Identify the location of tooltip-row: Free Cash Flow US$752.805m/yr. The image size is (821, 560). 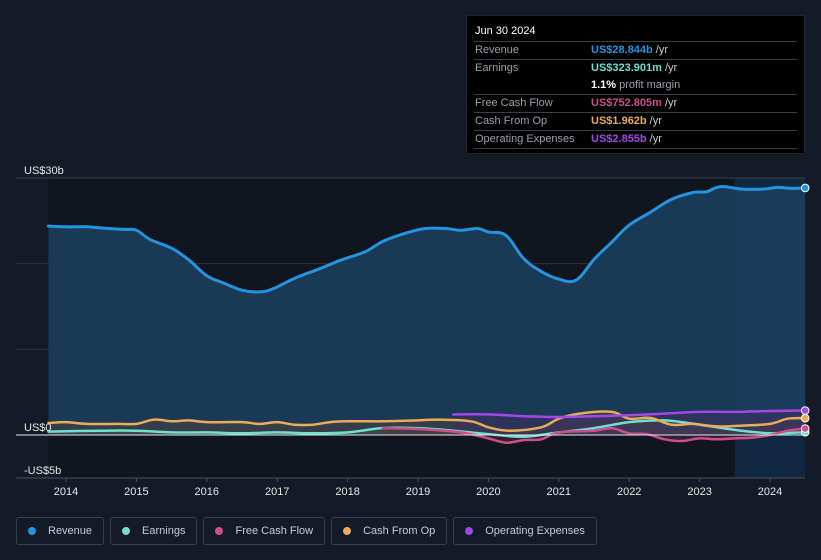
(635, 103).